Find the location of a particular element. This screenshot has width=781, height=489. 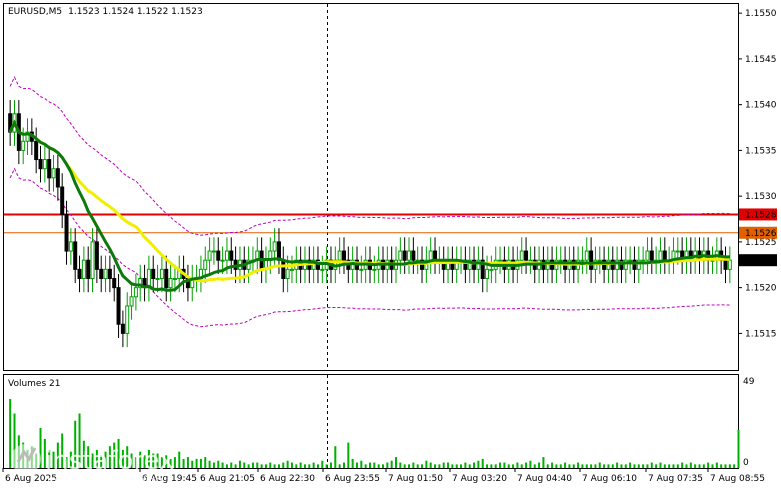

price-tags: 1.1528 1.1526 1.1523 is located at coordinates (758, 237).